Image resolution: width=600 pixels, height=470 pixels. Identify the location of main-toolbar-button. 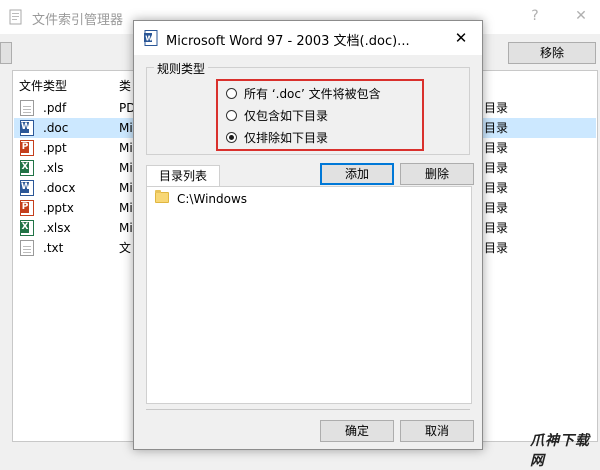
(6, 53).